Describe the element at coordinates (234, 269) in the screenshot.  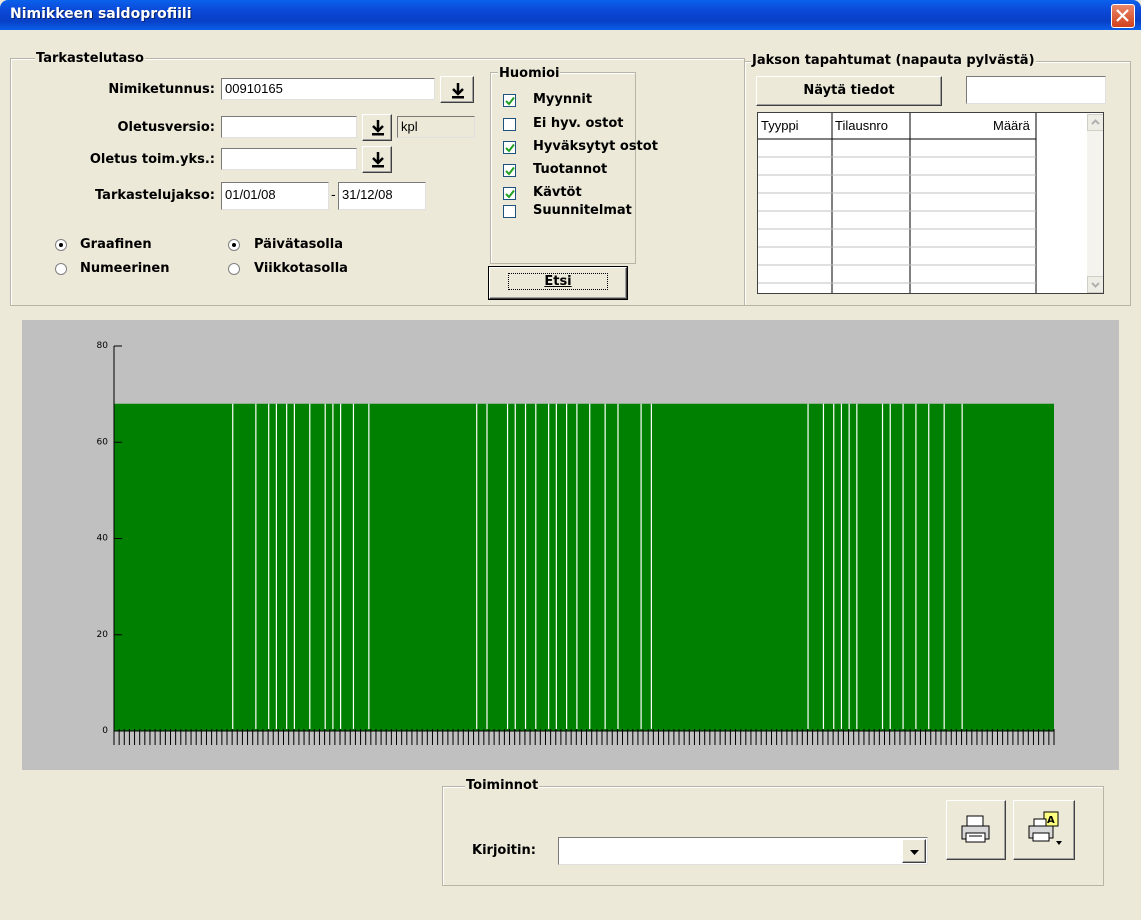
I see `radio-viikkotasolla` at that location.